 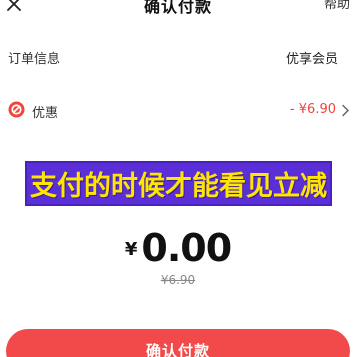 I want to click on order-info-label: 订单信息, so click(x=34, y=59).